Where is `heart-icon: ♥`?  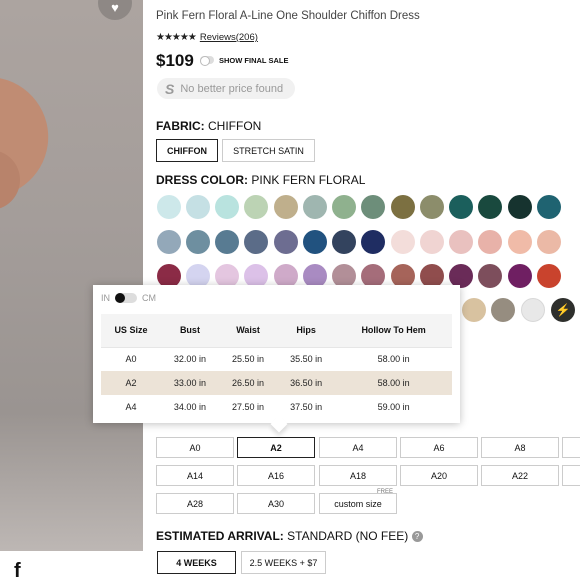
heart-icon: ♥ is located at coordinates (115, 7).